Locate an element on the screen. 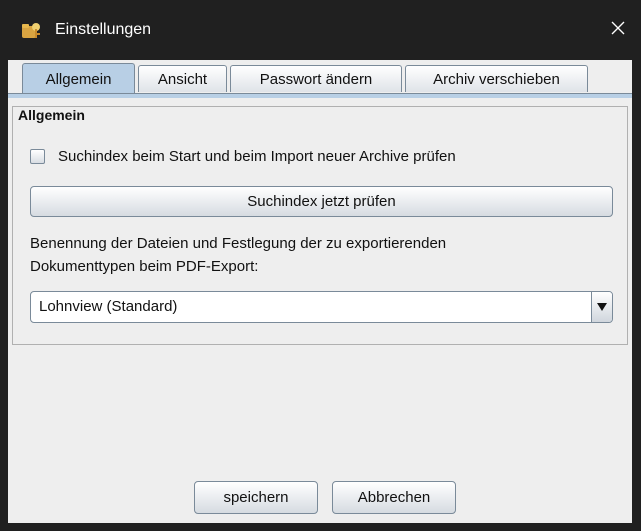 This screenshot has height=531, width=641. export-profile-select: Lohnview (Standard) is located at coordinates (321, 307).